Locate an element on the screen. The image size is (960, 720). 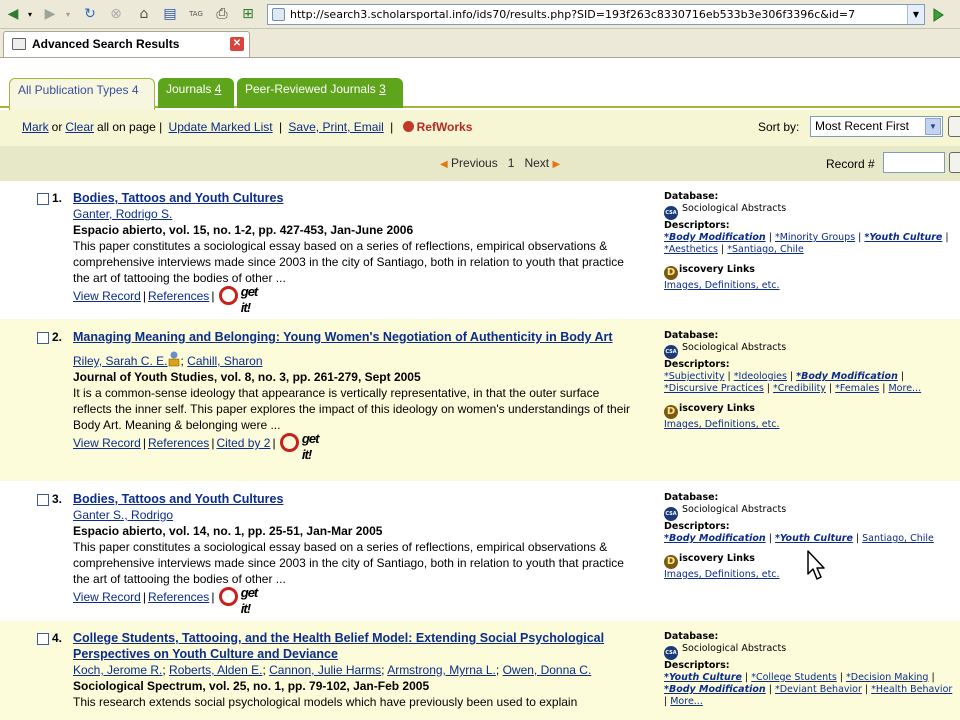
url-dropdown-icon: ▼ is located at coordinates (915, 14).